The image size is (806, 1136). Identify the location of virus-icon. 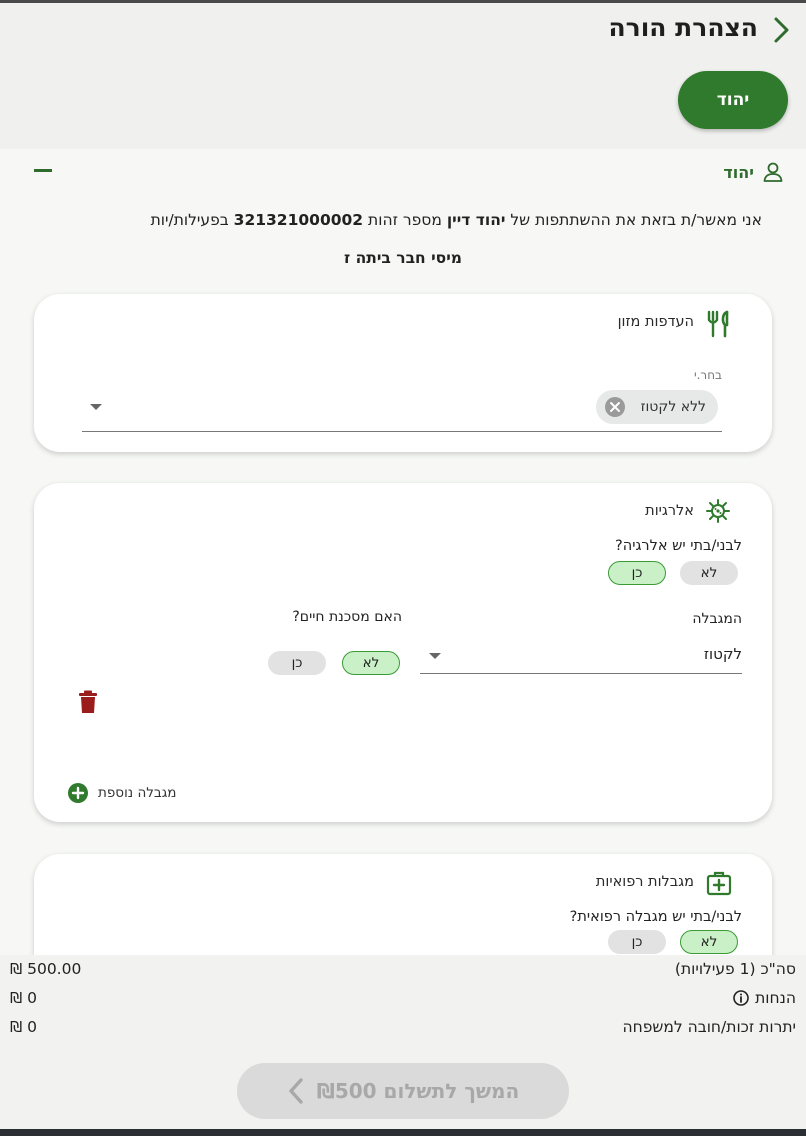
(718, 511).